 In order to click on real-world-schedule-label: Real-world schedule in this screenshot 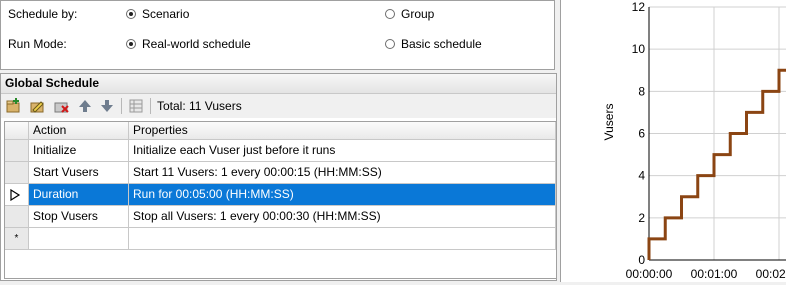, I will do `click(196, 44)`.